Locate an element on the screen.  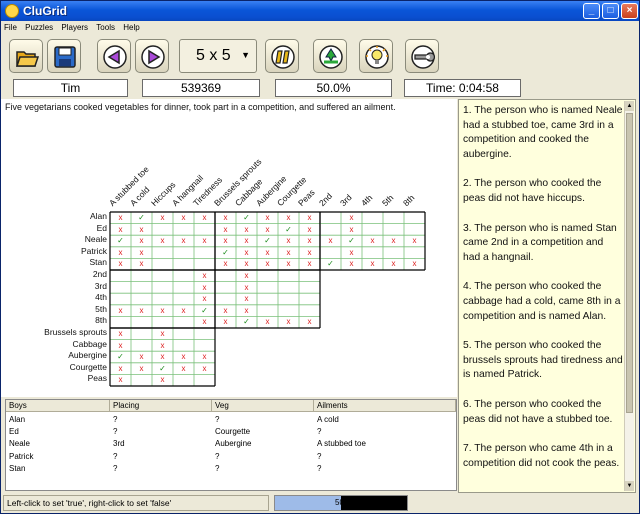
scroll-thumb is located at coordinates (629, 263).